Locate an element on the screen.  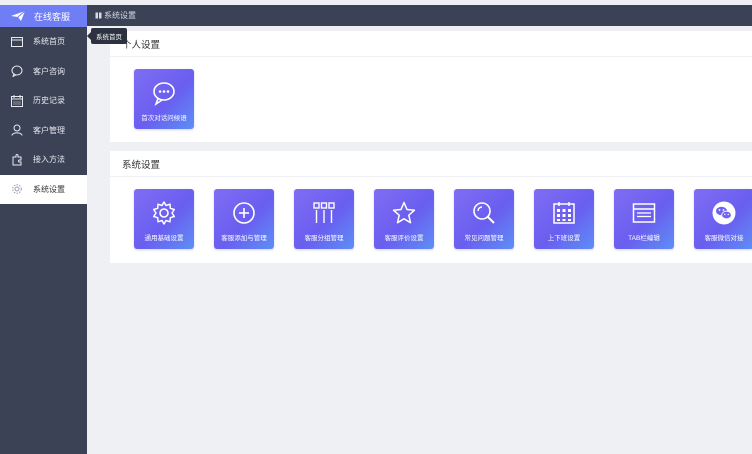
tile-wechat-integration: 客服微信对接 is located at coordinates (723, 219).